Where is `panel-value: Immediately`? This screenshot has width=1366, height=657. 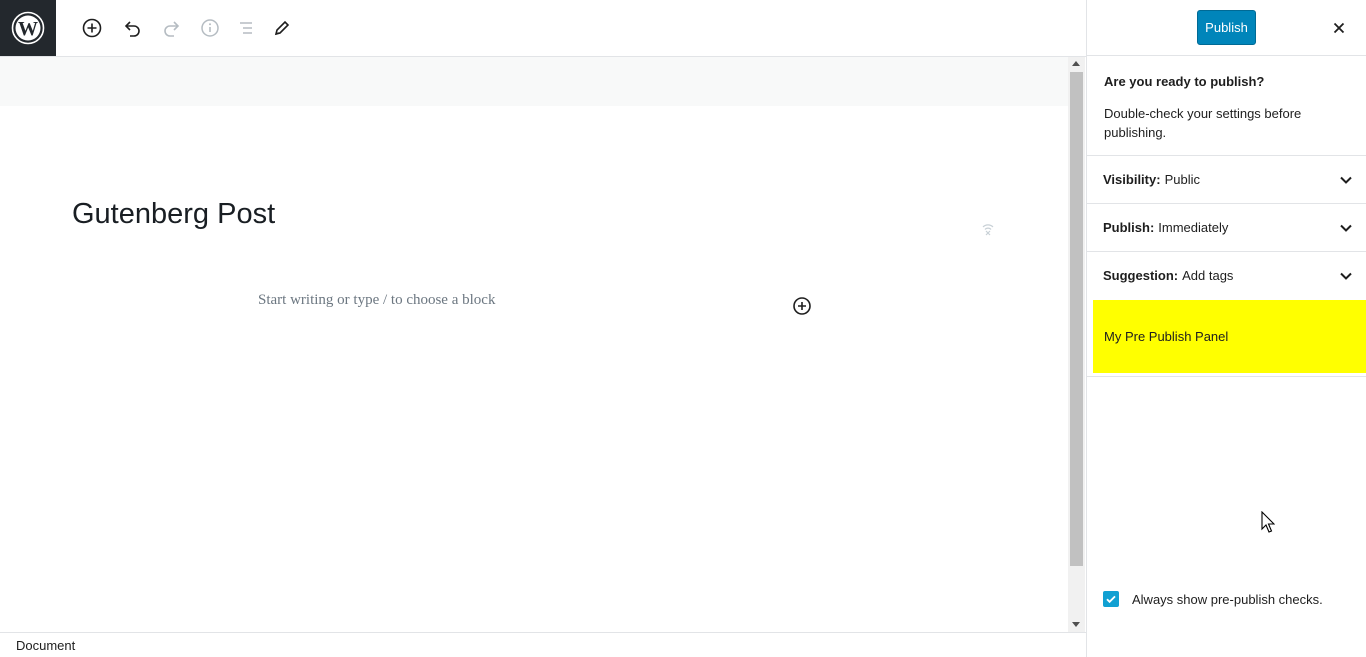
panel-value: Immediately is located at coordinates (1193, 227).